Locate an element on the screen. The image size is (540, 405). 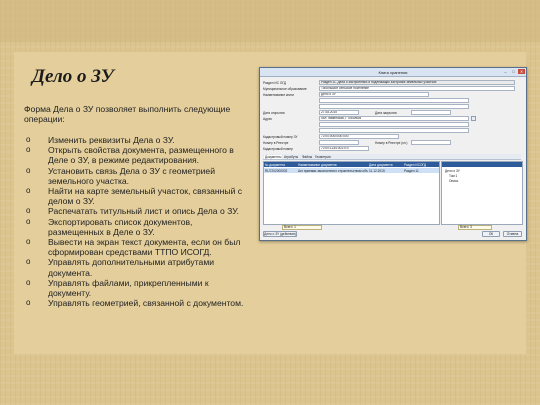
tab-attributes: Атрибуты is located at coordinates (291, 157).